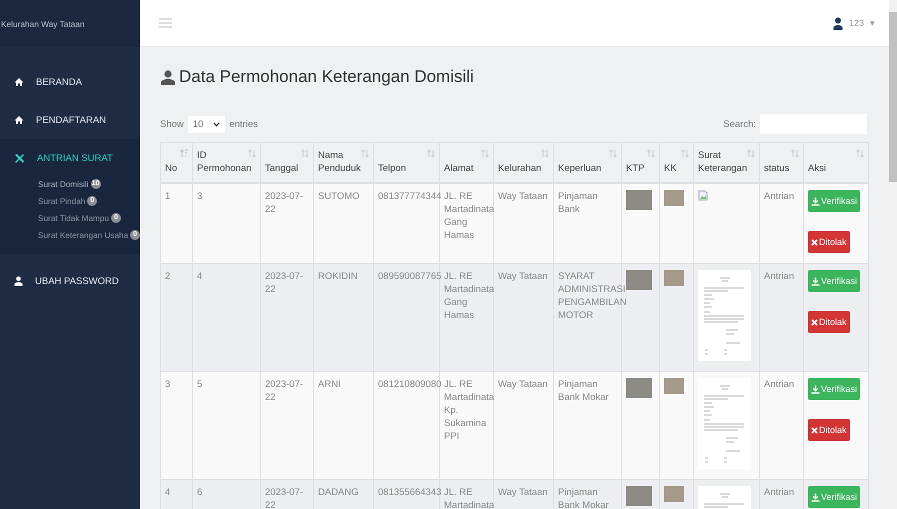  I want to click on table-cell: 1, so click(167, 196).